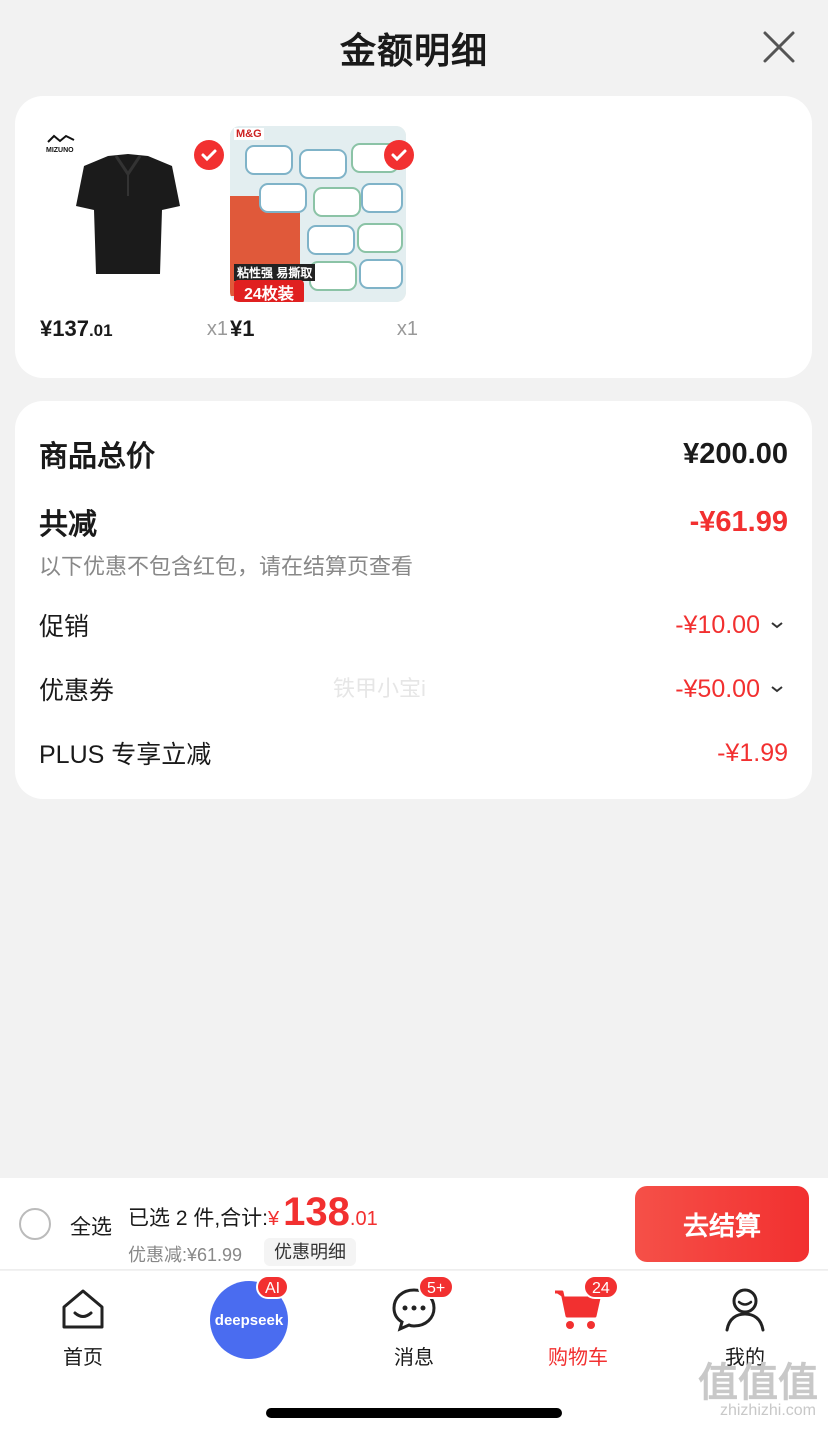 The width and height of the screenshot is (828, 1433). I want to click on site-watermark: 值值值, so click(758, 1383).